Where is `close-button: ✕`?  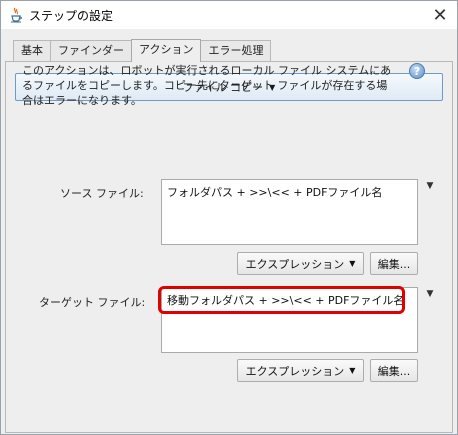 close-button: ✕ is located at coordinates (440, 15).